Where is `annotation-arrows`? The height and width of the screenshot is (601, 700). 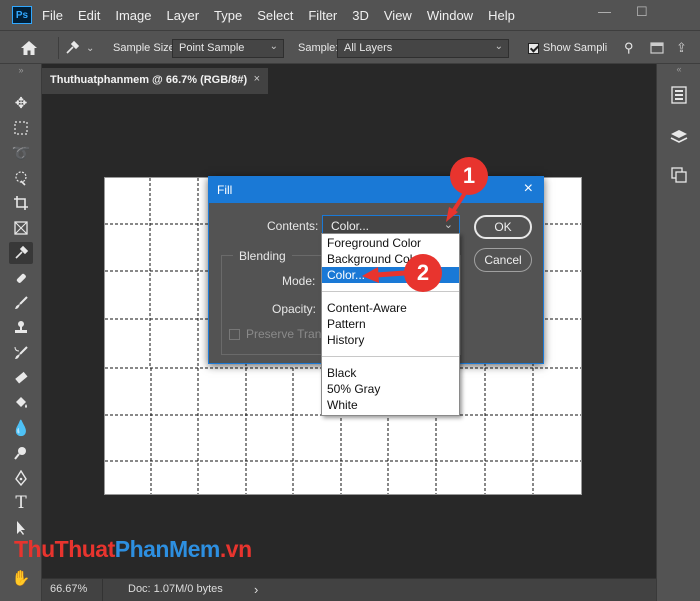
annotation-arrows is located at coordinates (414, 237).